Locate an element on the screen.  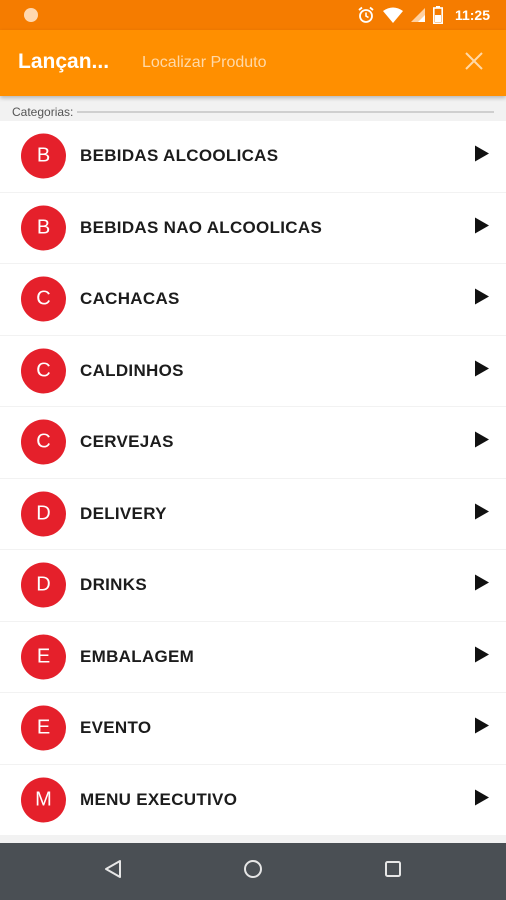
list-item: E EMBALAGEM is located at coordinates (253, 656).